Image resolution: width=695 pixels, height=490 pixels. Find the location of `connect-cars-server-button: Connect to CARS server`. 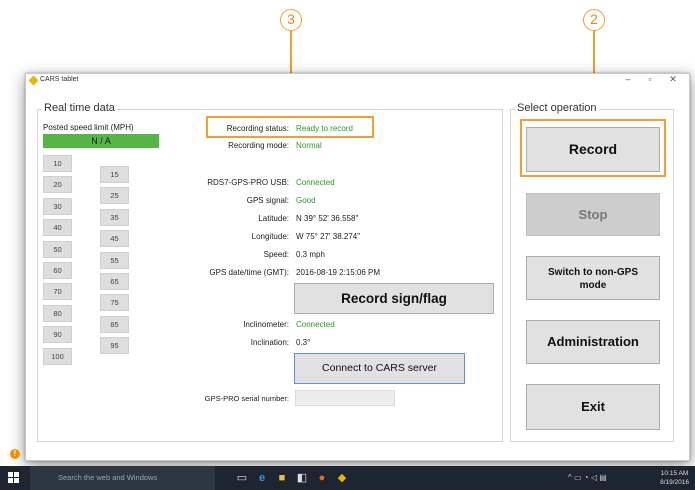

connect-cars-server-button: Connect to CARS server is located at coordinates (379, 368).